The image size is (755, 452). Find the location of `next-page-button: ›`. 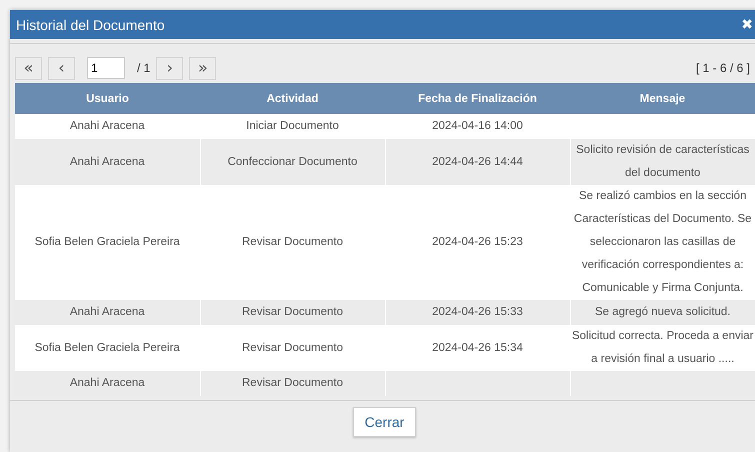

next-page-button: › is located at coordinates (170, 68).